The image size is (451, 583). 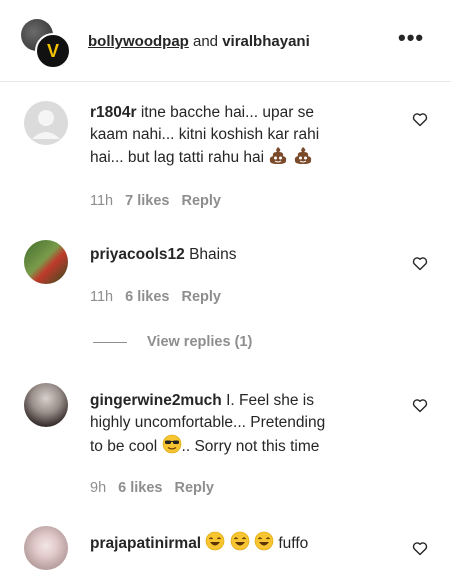 What do you see at coordinates (208, 422) in the screenshot?
I see `comment-text-line2: highly uncomfortable... Pretending` at bounding box center [208, 422].